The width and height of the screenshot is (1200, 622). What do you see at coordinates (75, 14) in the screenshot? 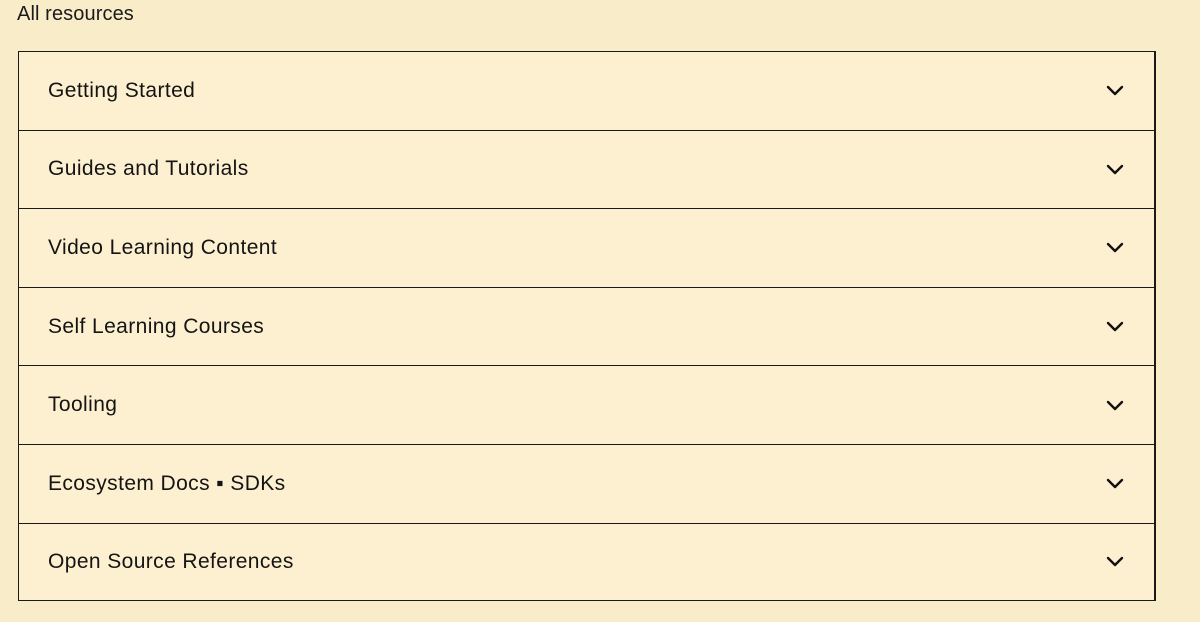
I see `page-title: All resources` at bounding box center [75, 14].